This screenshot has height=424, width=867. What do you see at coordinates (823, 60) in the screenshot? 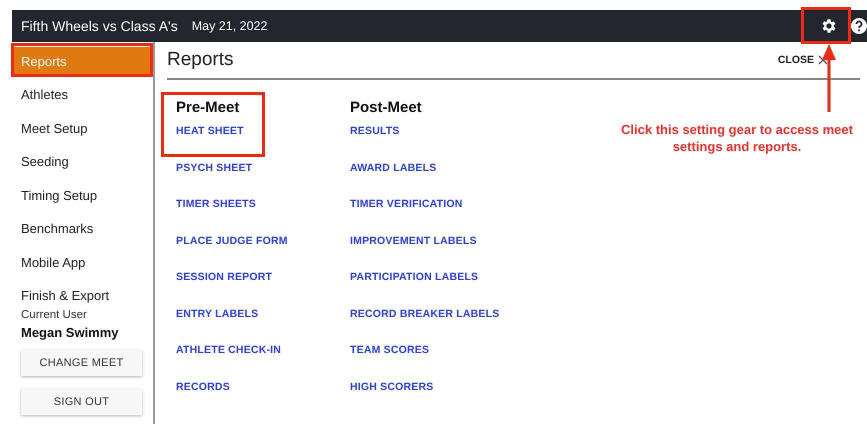
I see `close-icon` at bounding box center [823, 60].